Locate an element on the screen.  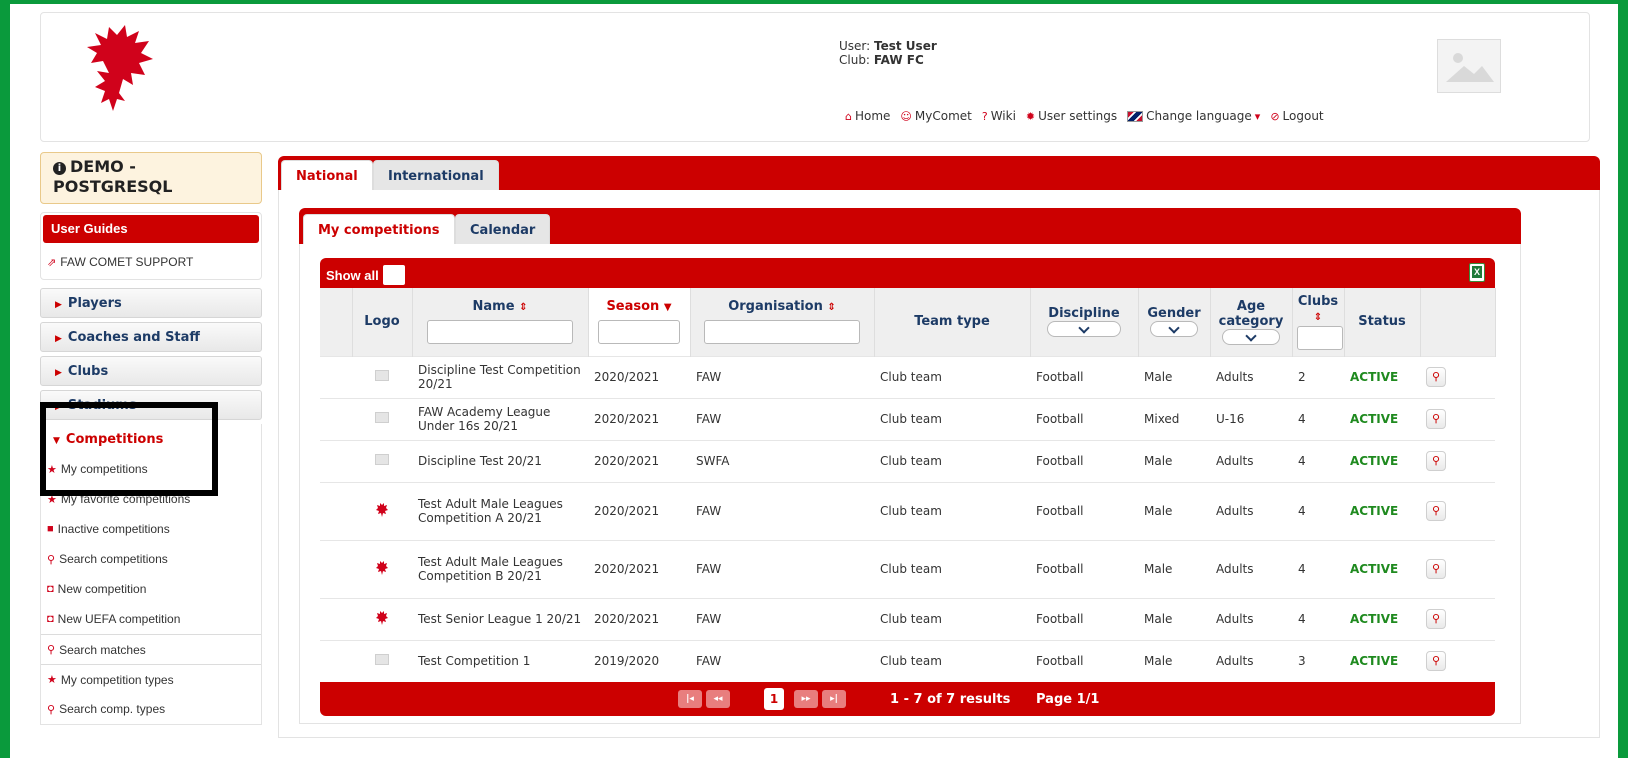
image-placeholder-icon is located at coordinates (382, 660).